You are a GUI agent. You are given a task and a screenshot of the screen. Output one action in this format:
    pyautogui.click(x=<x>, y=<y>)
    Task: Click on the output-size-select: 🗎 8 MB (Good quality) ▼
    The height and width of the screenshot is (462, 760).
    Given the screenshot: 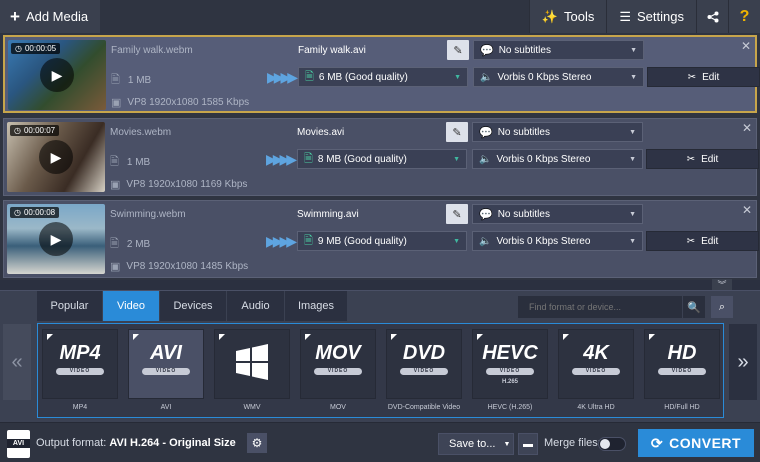 What is the action you would take?
    pyautogui.click(x=382, y=159)
    